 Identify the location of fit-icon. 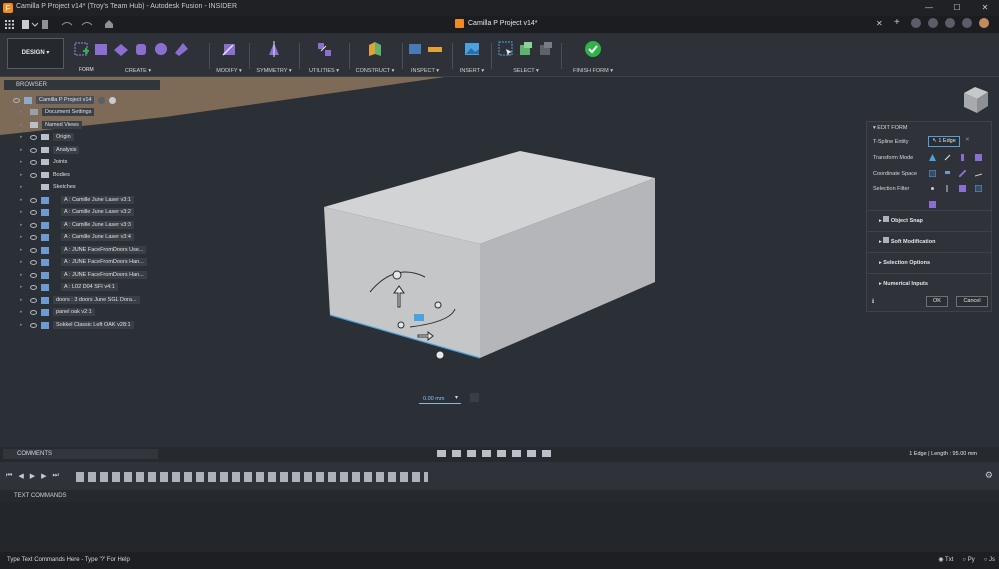
(501, 453).